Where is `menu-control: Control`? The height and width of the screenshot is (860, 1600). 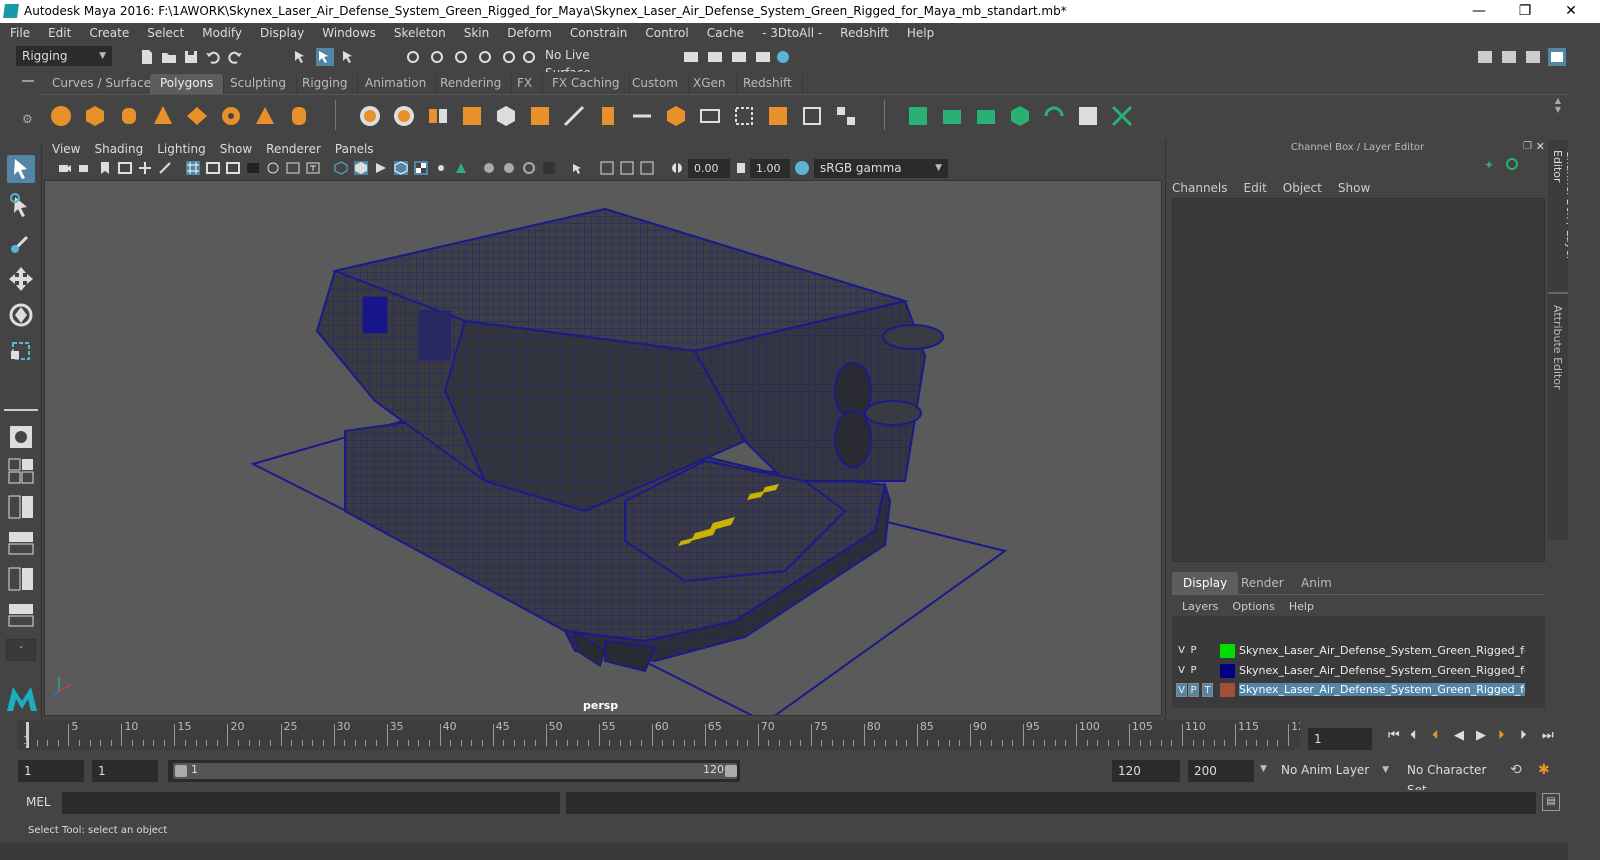 menu-control: Control is located at coordinates (666, 33).